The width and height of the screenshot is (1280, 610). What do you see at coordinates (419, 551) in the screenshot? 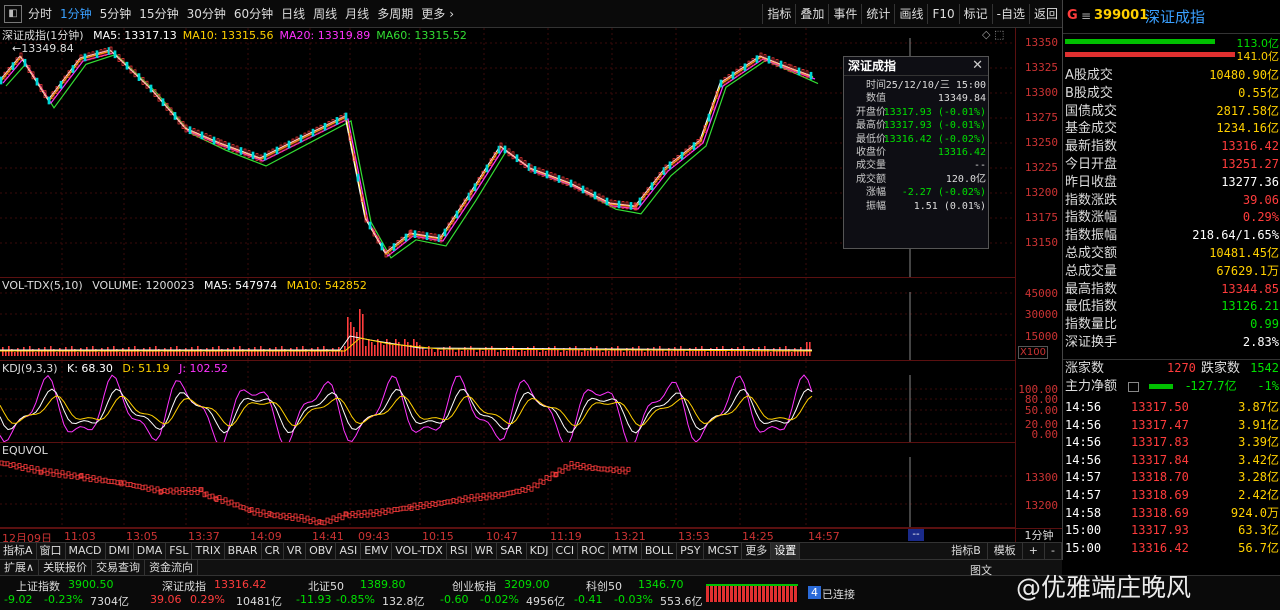
I see `indicator-tab-13: VOL-TDX` at bounding box center [419, 551].